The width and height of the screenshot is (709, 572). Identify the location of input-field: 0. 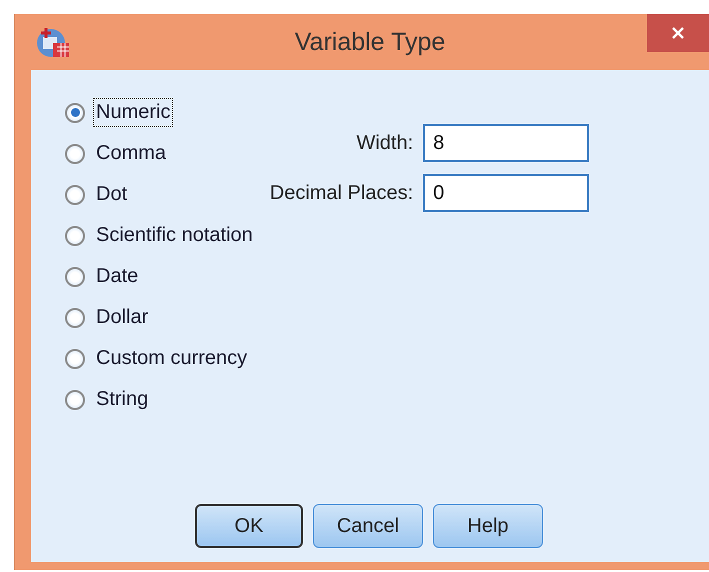
(506, 193).